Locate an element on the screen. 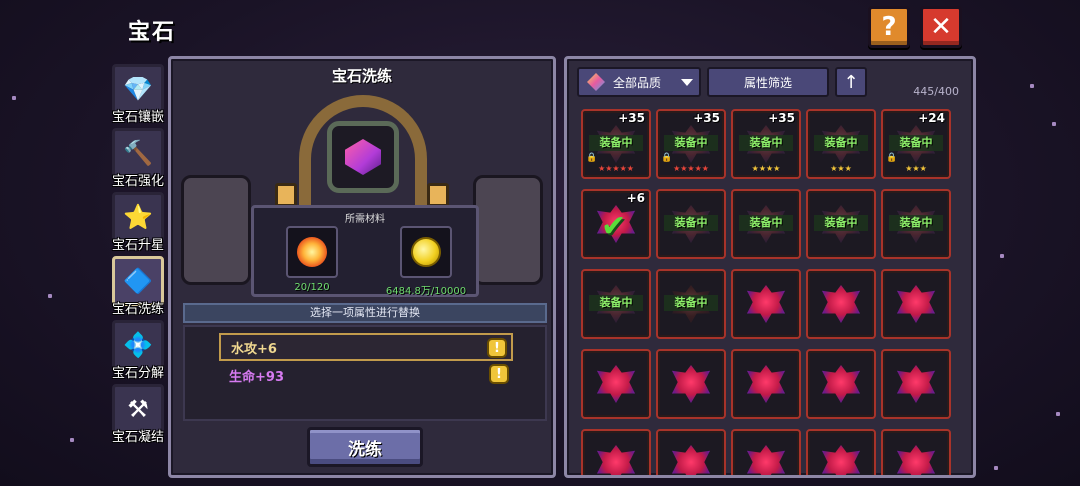  tab-label: 宝石升星 is located at coordinates (137, 245).